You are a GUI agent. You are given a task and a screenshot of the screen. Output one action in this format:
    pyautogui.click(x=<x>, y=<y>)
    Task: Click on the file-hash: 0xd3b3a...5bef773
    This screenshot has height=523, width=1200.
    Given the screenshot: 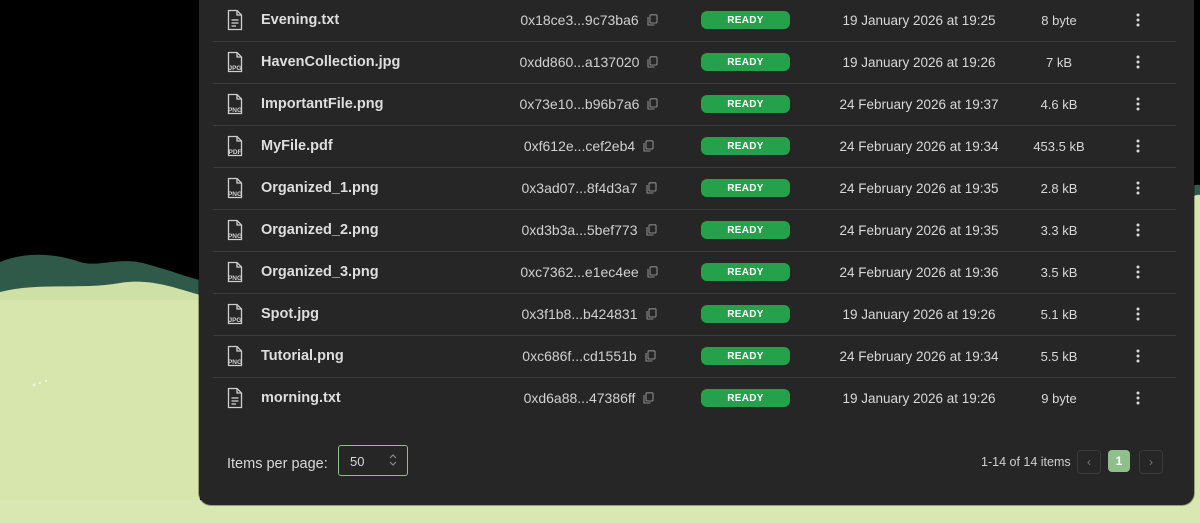 What is the action you would take?
    pyautogui.click(x=579, y=230)
    